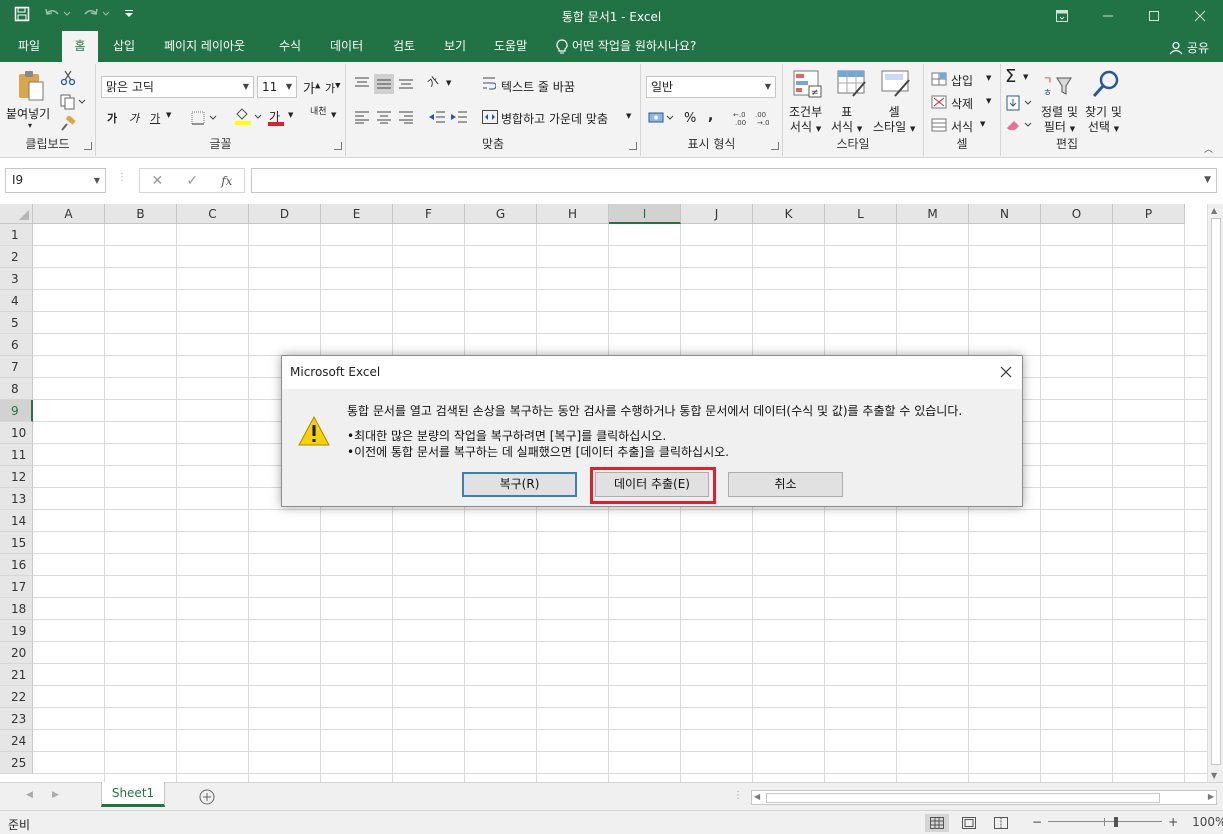 This screenshot has height=834, width=1223. Describe the element at coordinates (489, 85) in the screenshot. I see `wrap-text-icon` at that location.